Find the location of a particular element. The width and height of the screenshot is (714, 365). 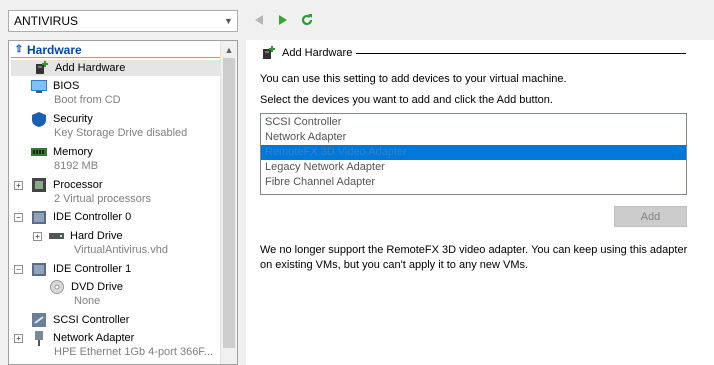

tree-item-bios: BIOS is located at coordinates (44, 86).